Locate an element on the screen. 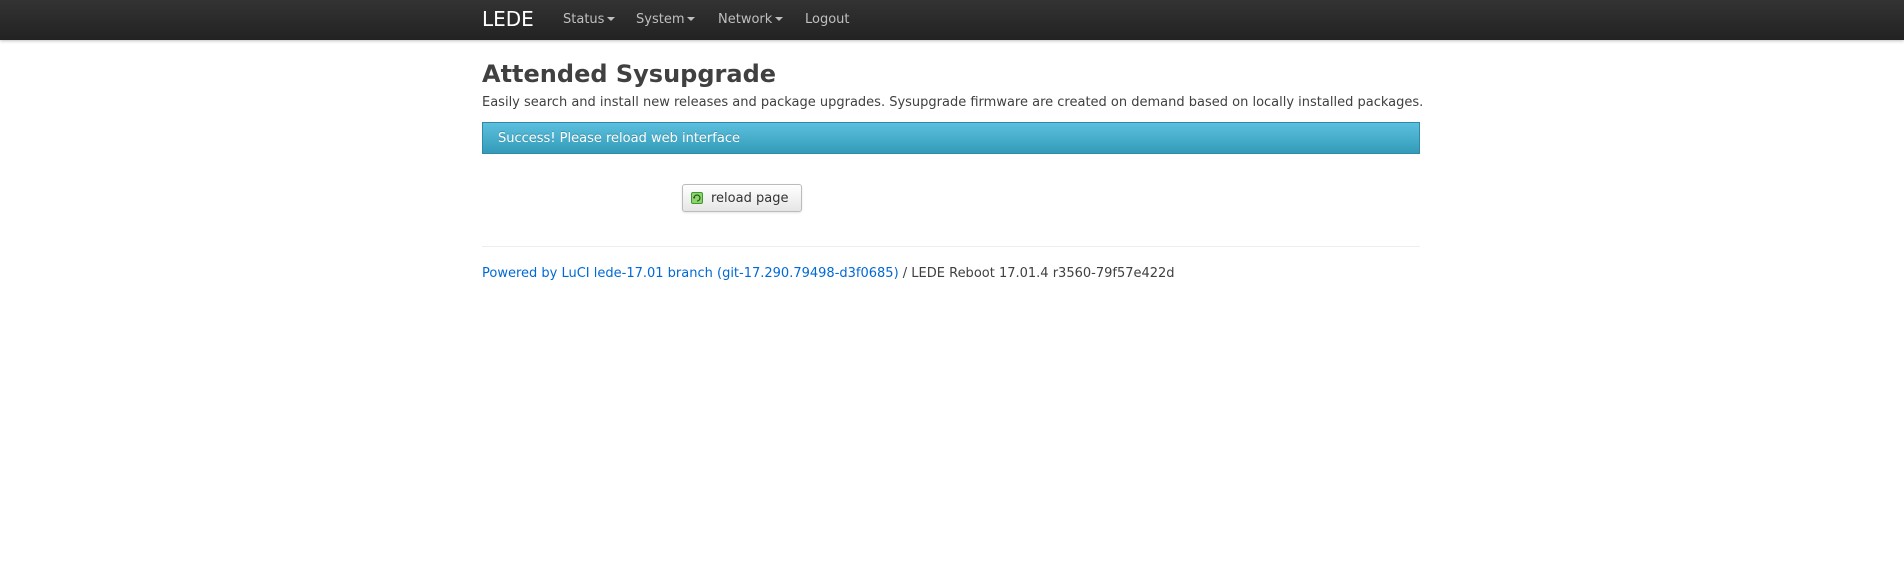 The image size is (1904, 567). reload-page-button-label: reload page is located at coordinates (750, 198).